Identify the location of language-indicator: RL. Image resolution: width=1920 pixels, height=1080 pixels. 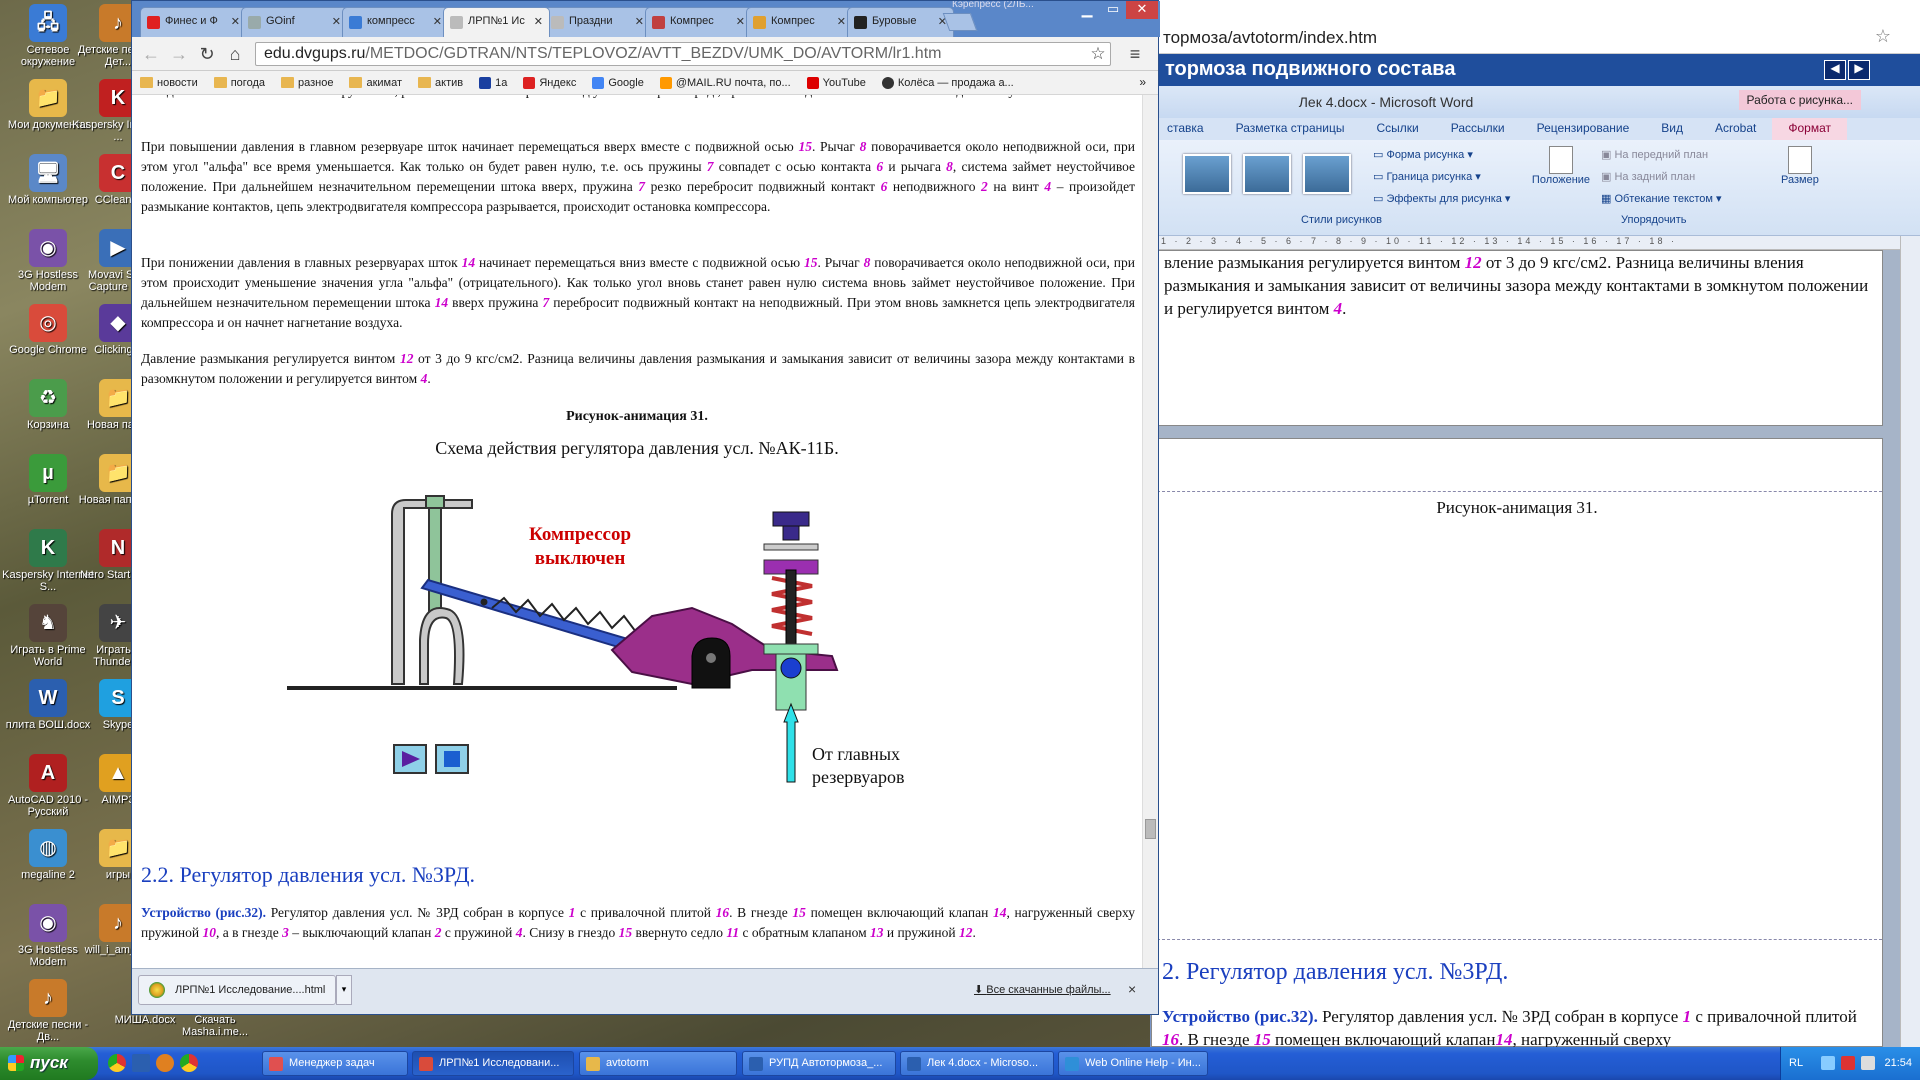
(1796, 1063).